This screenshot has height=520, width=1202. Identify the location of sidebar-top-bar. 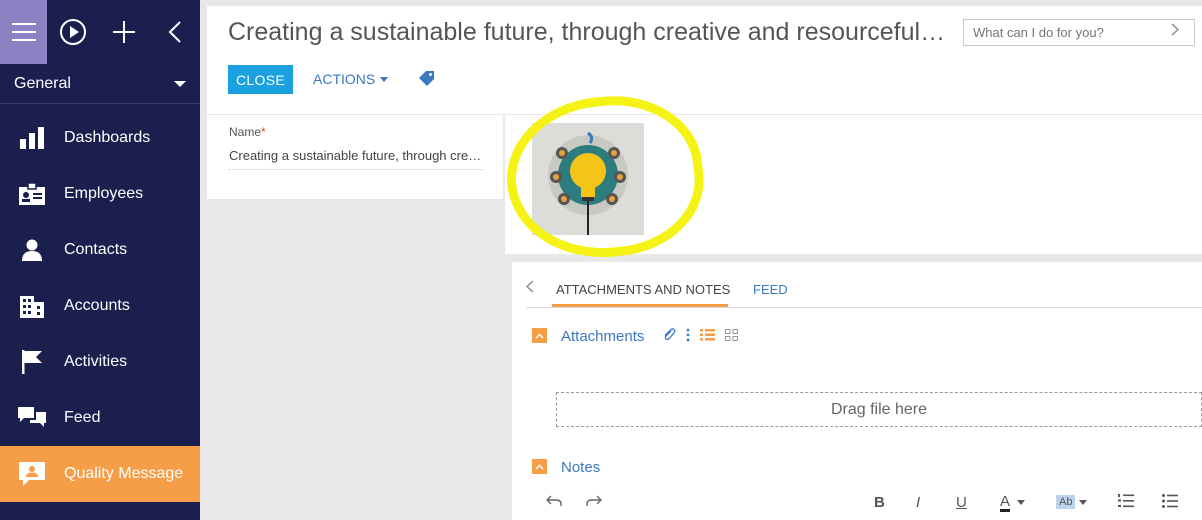
(100, 32).